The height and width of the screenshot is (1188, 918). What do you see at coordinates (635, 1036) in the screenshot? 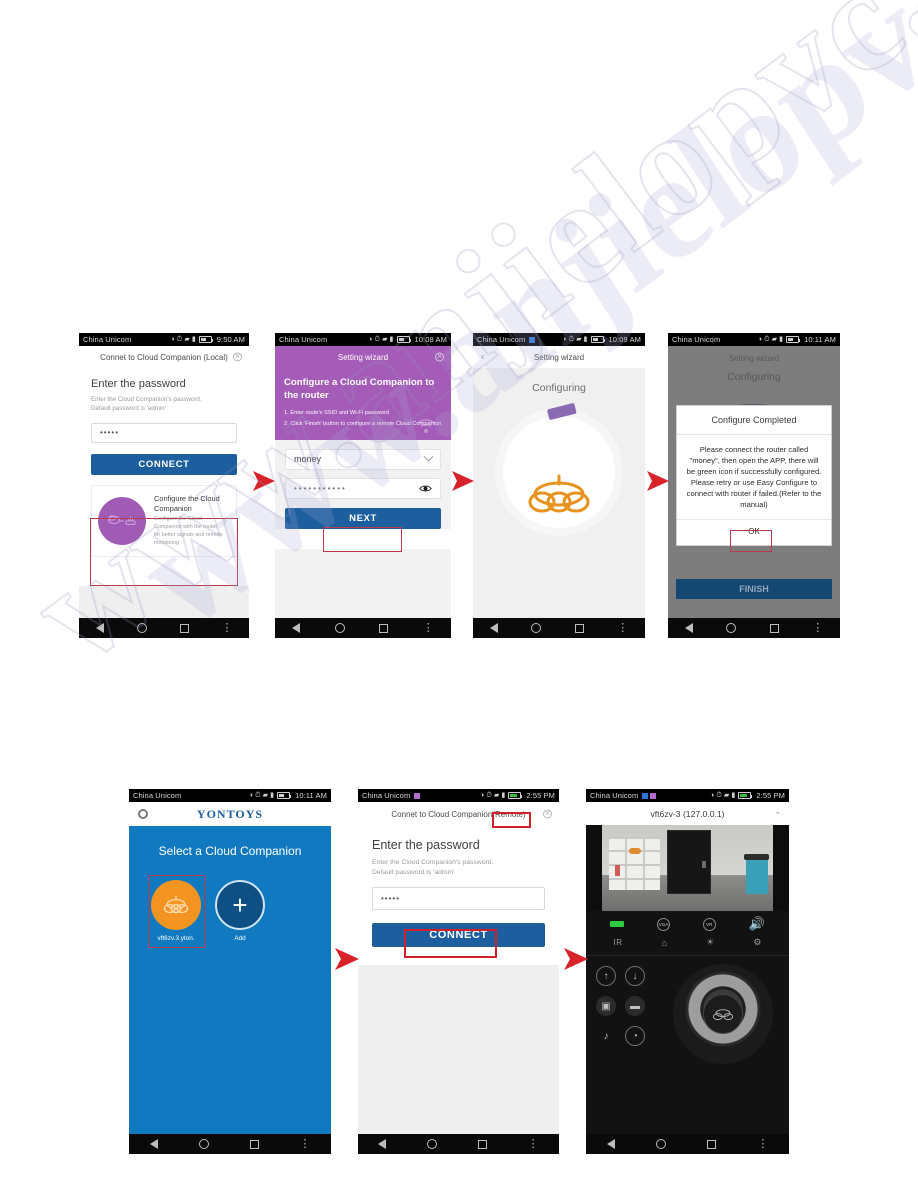
I see `volume-dial-icon: ◔` at bounding box center [635, 1036].